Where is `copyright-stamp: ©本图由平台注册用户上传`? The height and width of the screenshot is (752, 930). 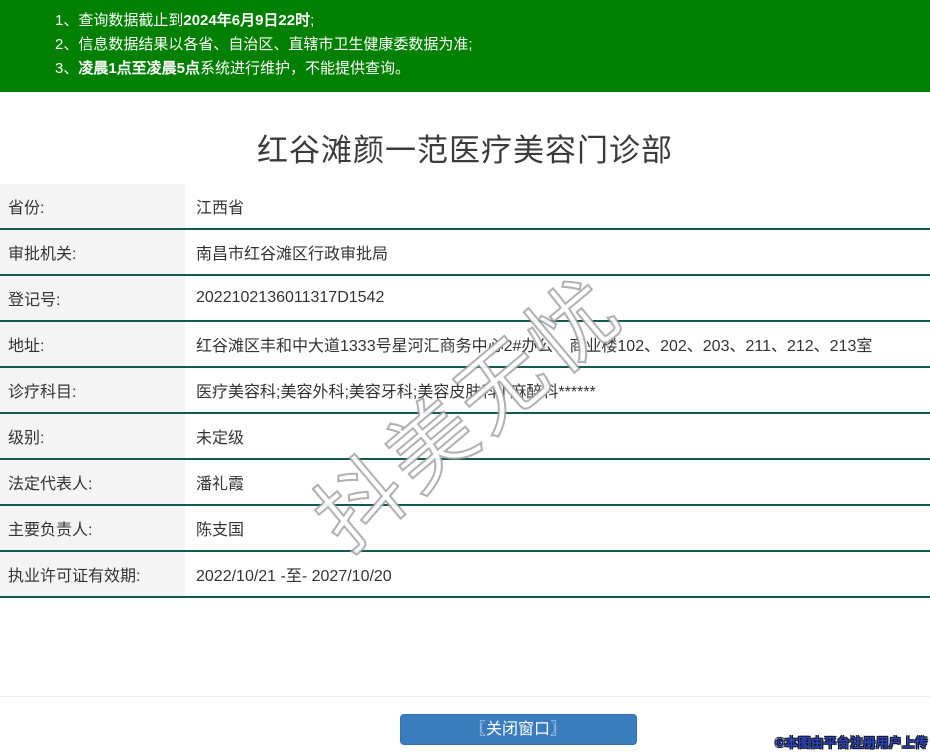 copyright-stamp: ©本图由平台注册用户上传 is located at coordinates (851, 743).